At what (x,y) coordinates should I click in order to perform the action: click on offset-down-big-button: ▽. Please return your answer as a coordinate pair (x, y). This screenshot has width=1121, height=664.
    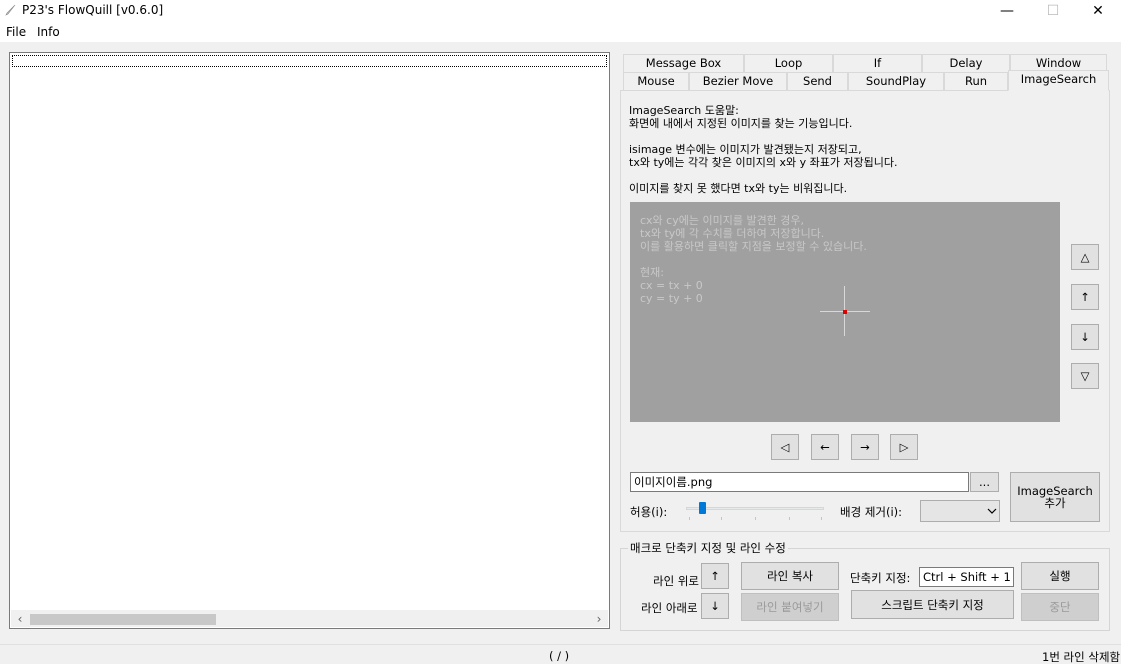
    Looking at the image, I should click on (1085, 376).